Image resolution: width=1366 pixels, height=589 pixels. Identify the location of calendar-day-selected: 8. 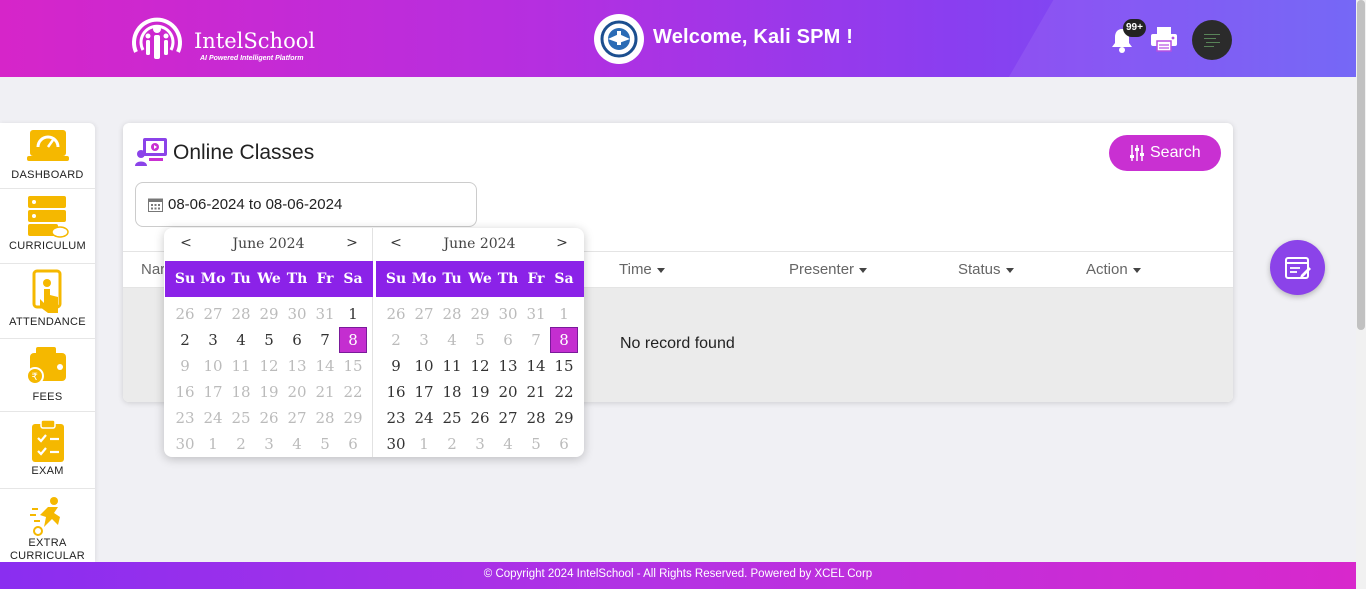
(353, 340).